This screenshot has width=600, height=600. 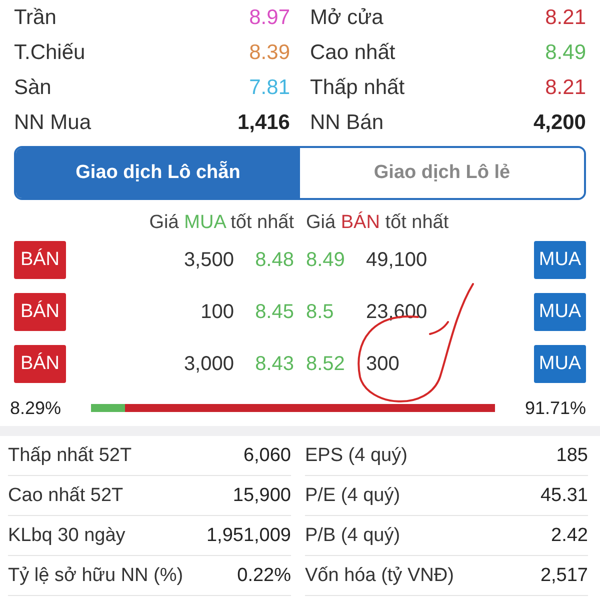 What do you see at coordinates (555, 408) in the screenshot?
I see `sell-percentage: 91.71%` at bounding box center [555, 408].